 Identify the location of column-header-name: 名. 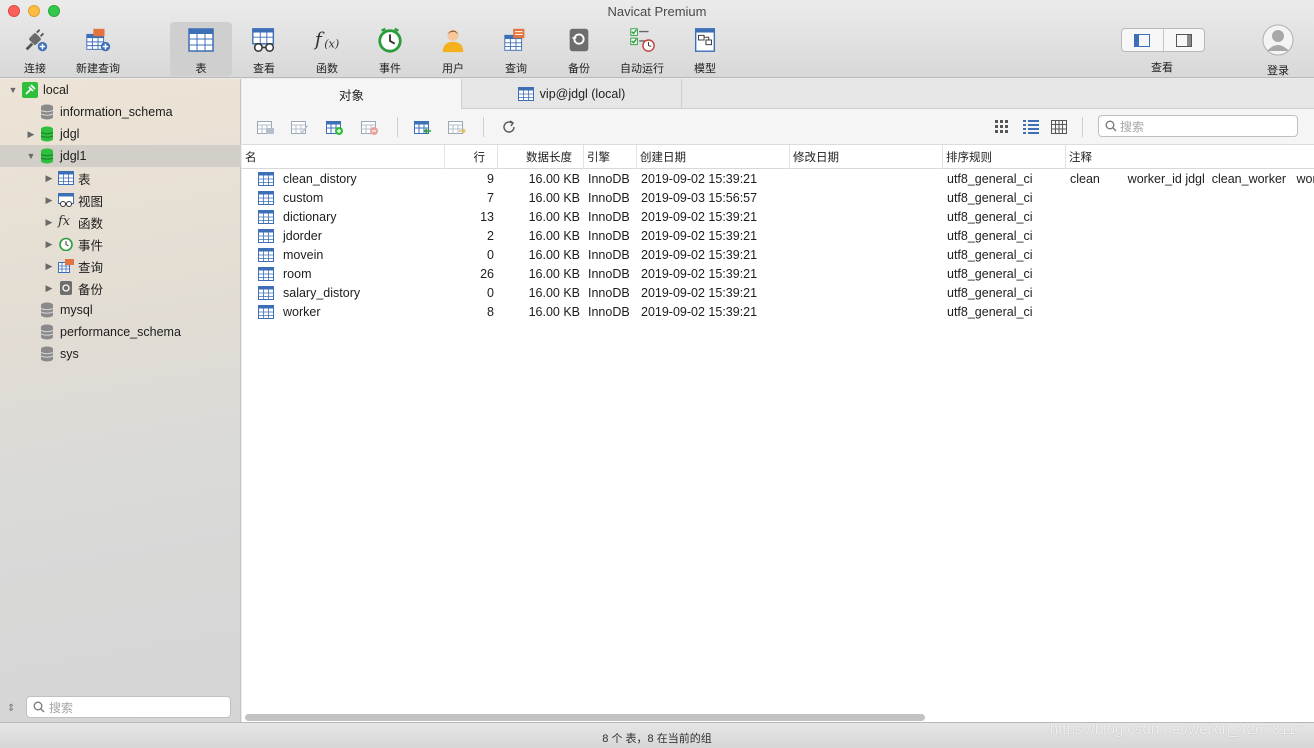
(343, 157).